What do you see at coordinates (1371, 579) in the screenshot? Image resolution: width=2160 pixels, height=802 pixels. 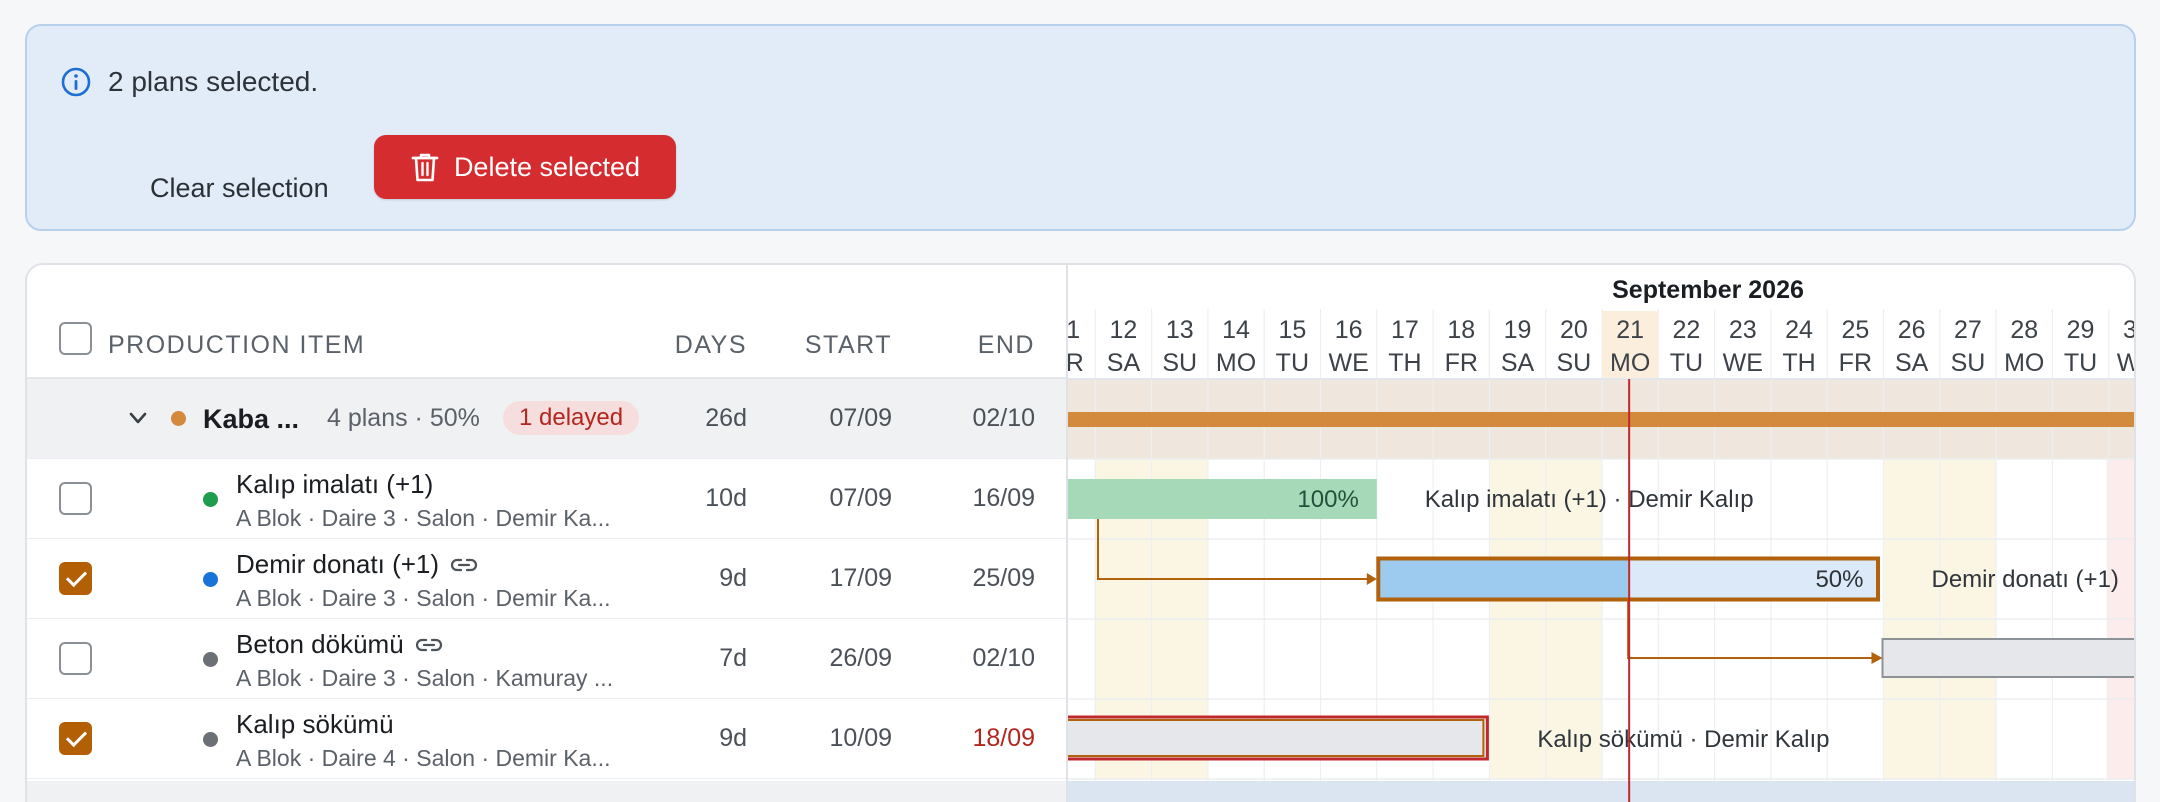 I see `dependency-arrowhead` at bounding box center [1371, 579].